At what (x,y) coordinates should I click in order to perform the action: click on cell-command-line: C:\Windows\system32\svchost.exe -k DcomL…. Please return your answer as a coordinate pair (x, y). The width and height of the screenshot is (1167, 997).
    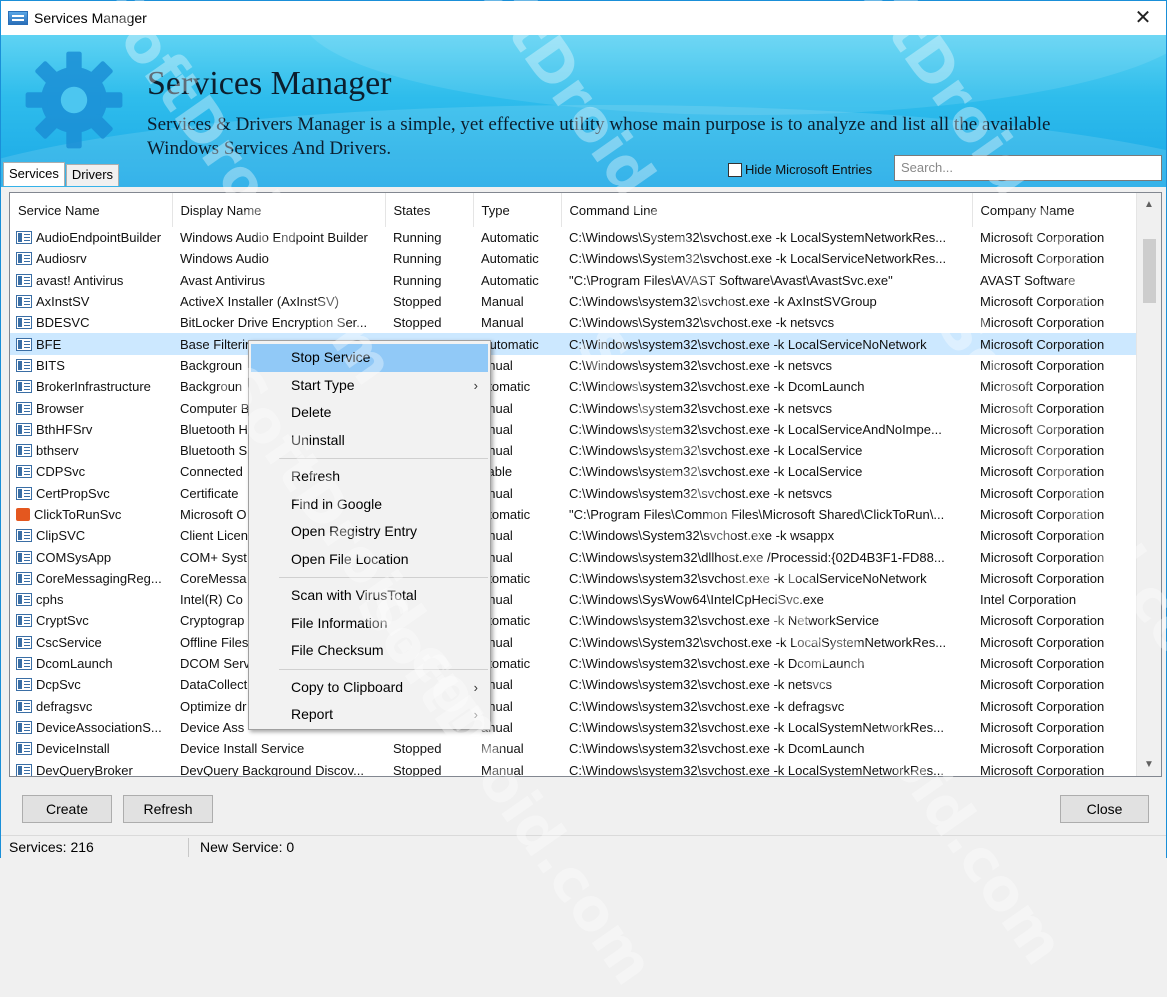
    Looking at the image, I should click on (766, 663).